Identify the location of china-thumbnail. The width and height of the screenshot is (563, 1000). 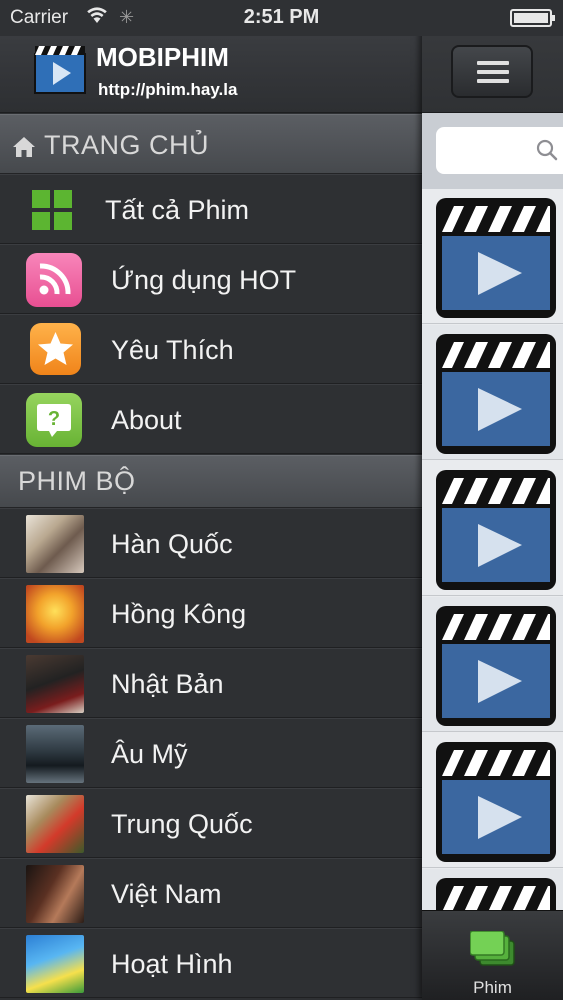
(55, 824).